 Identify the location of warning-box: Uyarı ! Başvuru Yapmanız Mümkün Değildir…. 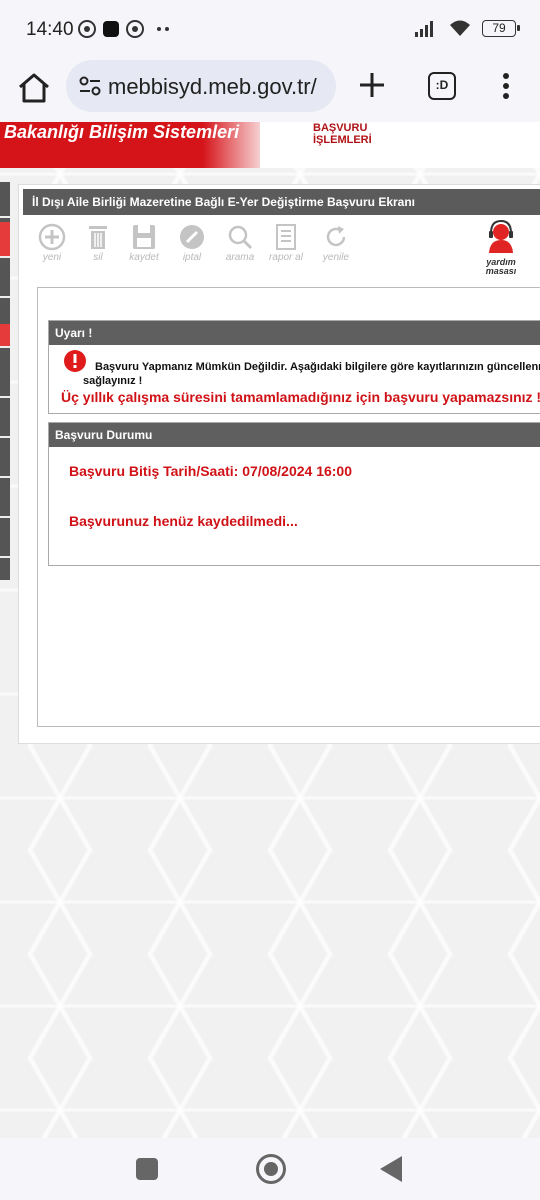
(294, 367).